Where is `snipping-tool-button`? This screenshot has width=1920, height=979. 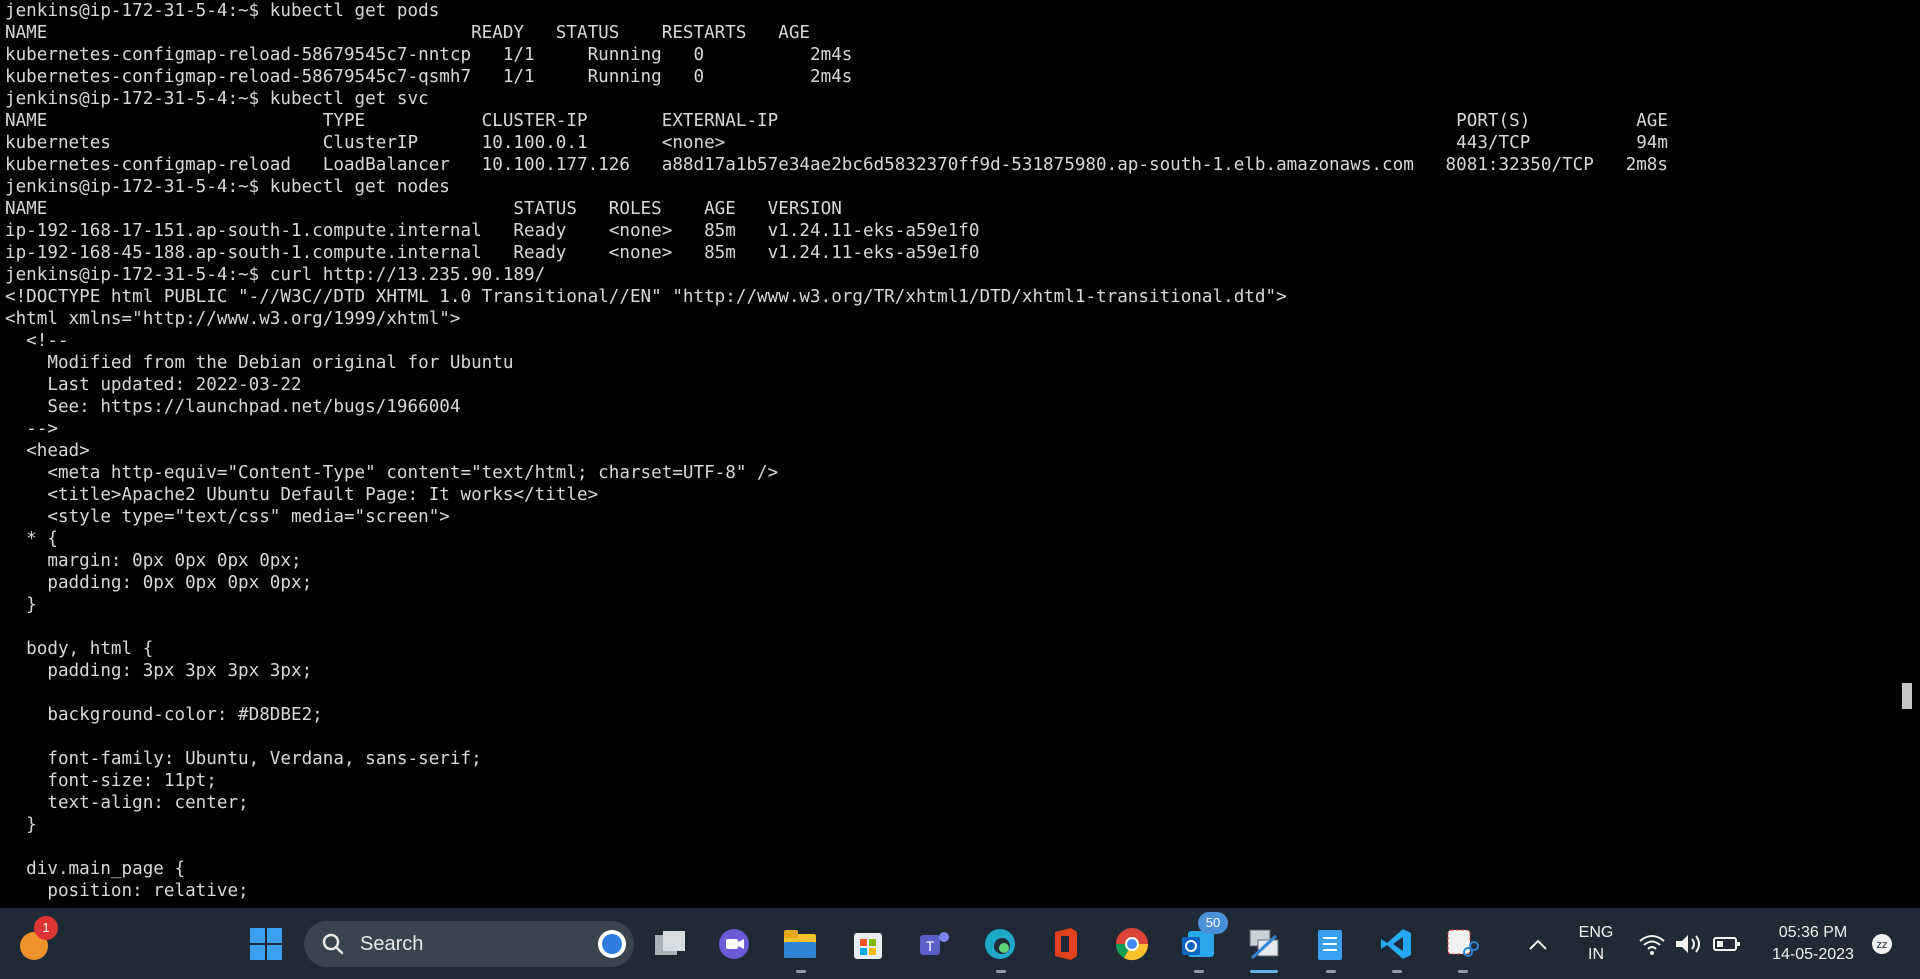
snipping-tool-button is located at coordinates (1462, 944).